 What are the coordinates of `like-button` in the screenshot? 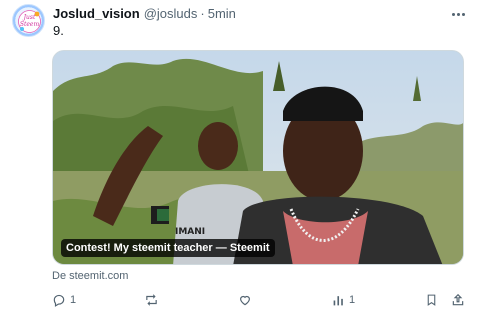 It's located at (247, 300).